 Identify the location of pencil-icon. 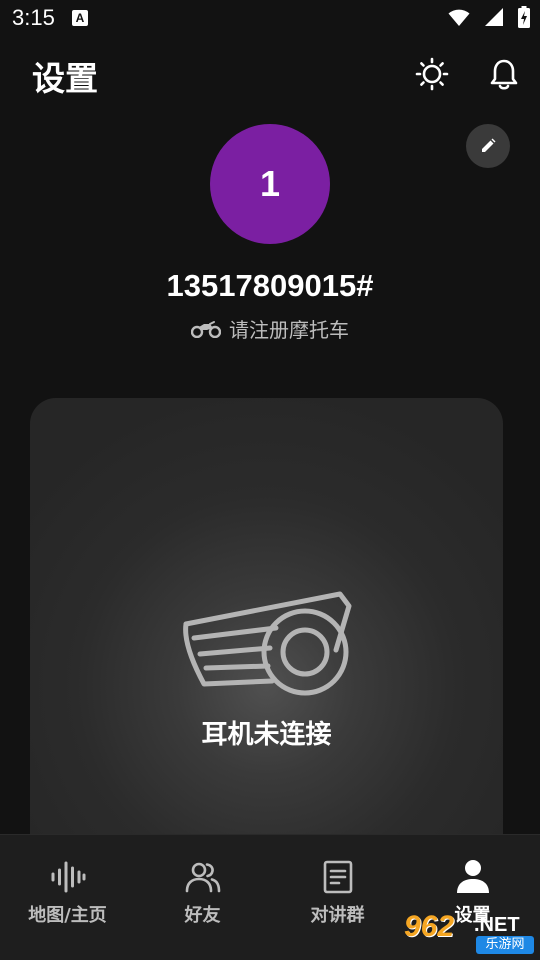
(489, 145).